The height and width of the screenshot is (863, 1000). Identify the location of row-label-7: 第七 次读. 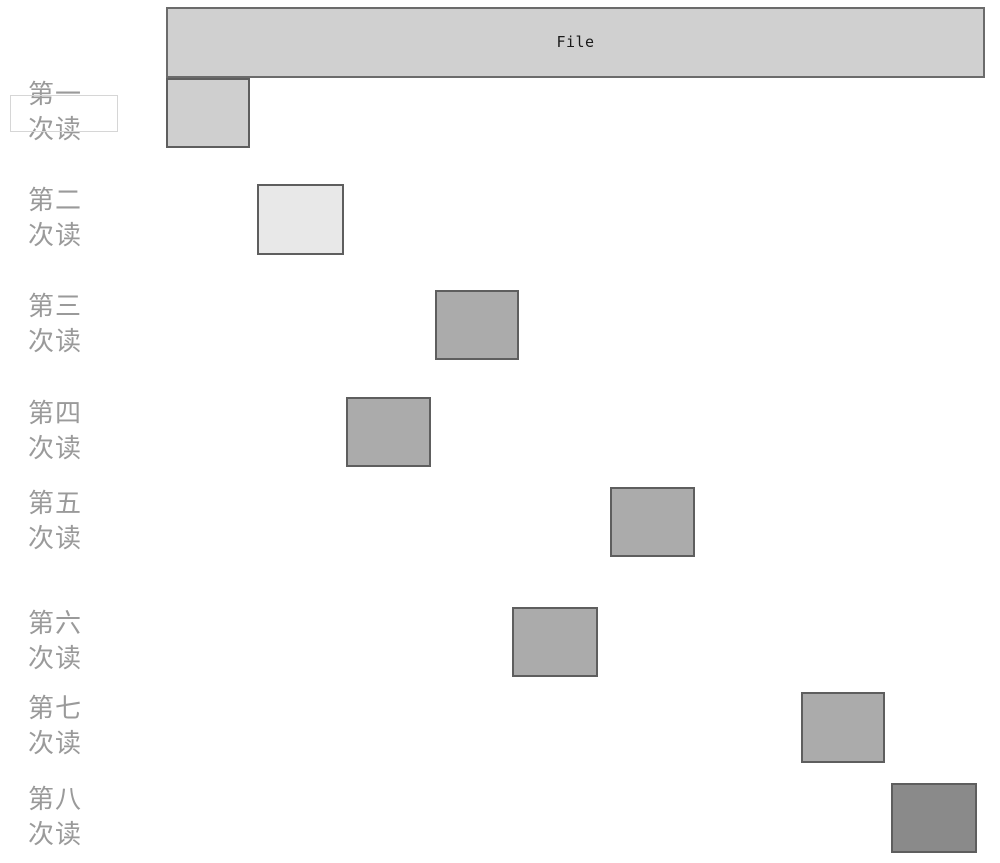
(55, 727).